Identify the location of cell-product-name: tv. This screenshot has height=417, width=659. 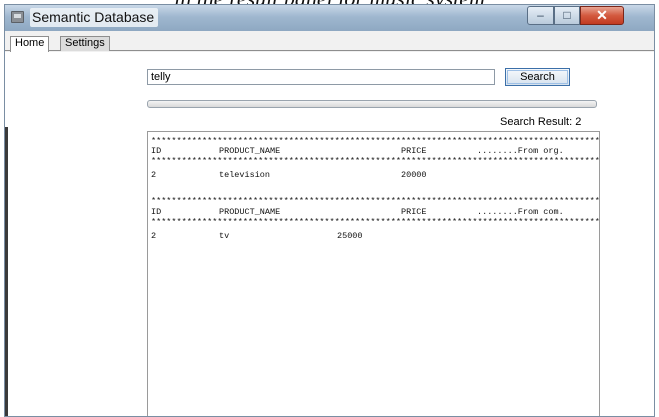
(224, 236).